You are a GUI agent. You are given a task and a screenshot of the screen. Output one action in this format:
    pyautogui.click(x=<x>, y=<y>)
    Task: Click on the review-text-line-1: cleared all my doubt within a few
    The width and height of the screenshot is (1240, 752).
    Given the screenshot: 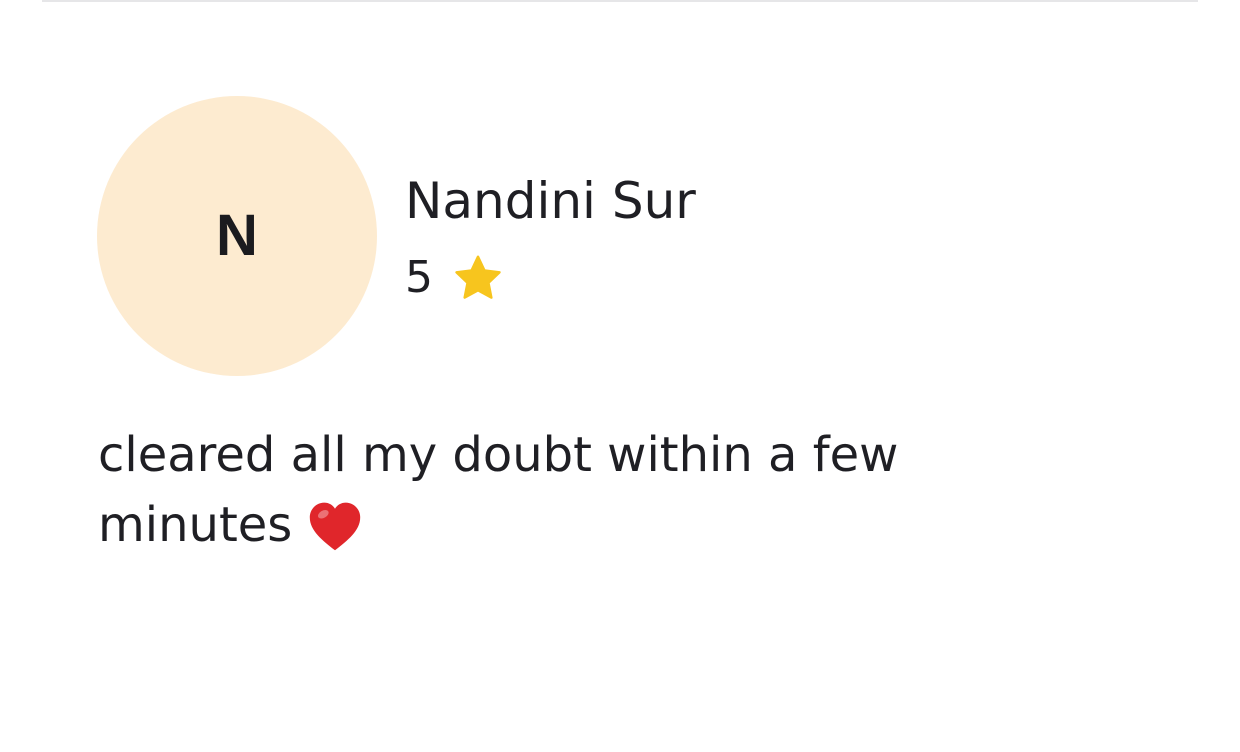 What is the action you would take?
    pyautogui.click(x=498, y=455)
    